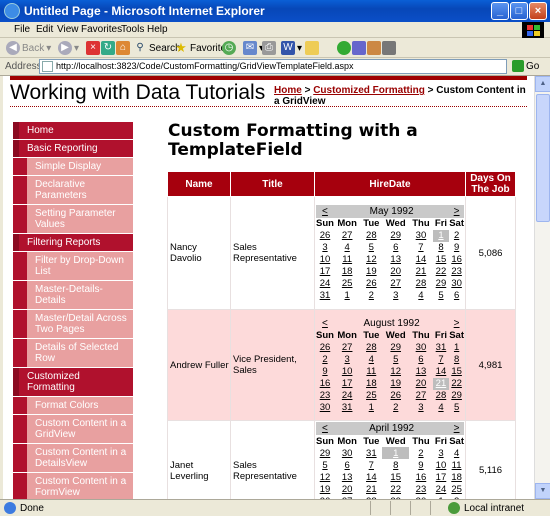 The image size is (550, 516). I want to click on discuss-button, so click(312, 48).